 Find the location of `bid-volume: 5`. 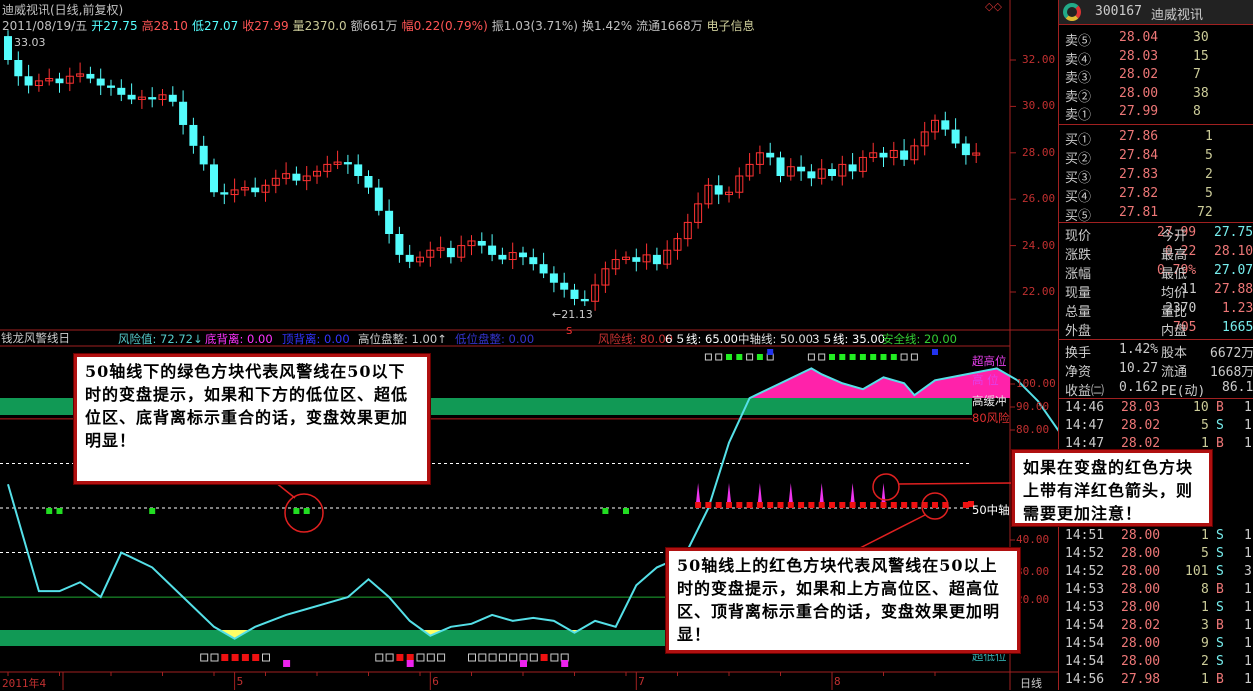

bid-volume: 5 is located at coordinates (1209, 155).